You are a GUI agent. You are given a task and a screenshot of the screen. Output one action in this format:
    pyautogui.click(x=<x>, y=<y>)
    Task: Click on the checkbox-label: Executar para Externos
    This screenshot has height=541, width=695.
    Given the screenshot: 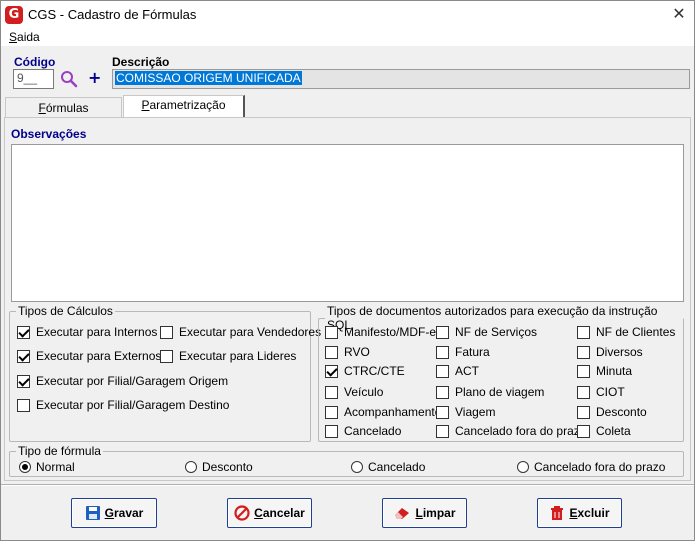 What is the action you would take?
    pyautogui.click(x=99, y=356)
    